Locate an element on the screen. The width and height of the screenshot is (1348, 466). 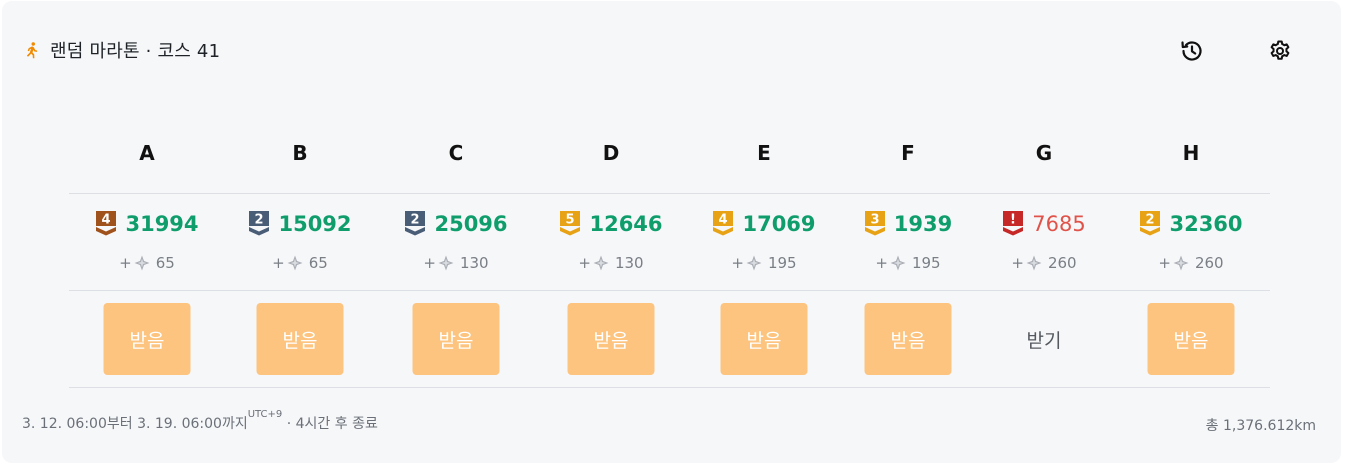
divider-middle is located at coordinates (669, 290).